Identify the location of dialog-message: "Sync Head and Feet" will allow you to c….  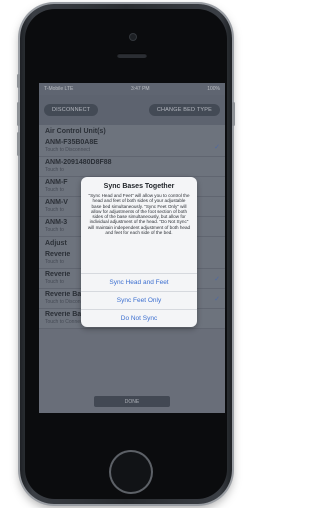
(139, 214).